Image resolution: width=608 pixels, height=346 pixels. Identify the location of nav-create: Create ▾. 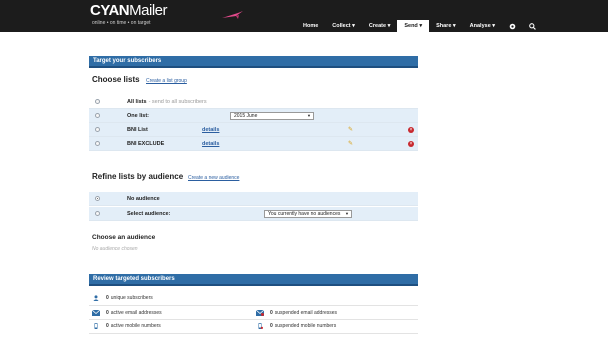
(379, 26).